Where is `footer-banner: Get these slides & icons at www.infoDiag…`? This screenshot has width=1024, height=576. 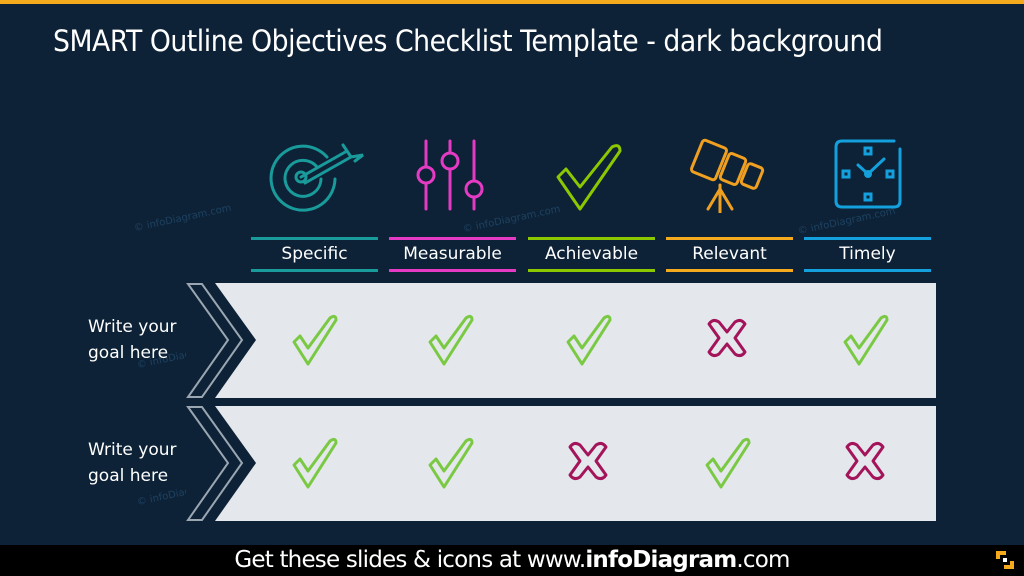
footer-banner: Get these slides & icons at www.infoDiag… is located at coordinates (512, 560).